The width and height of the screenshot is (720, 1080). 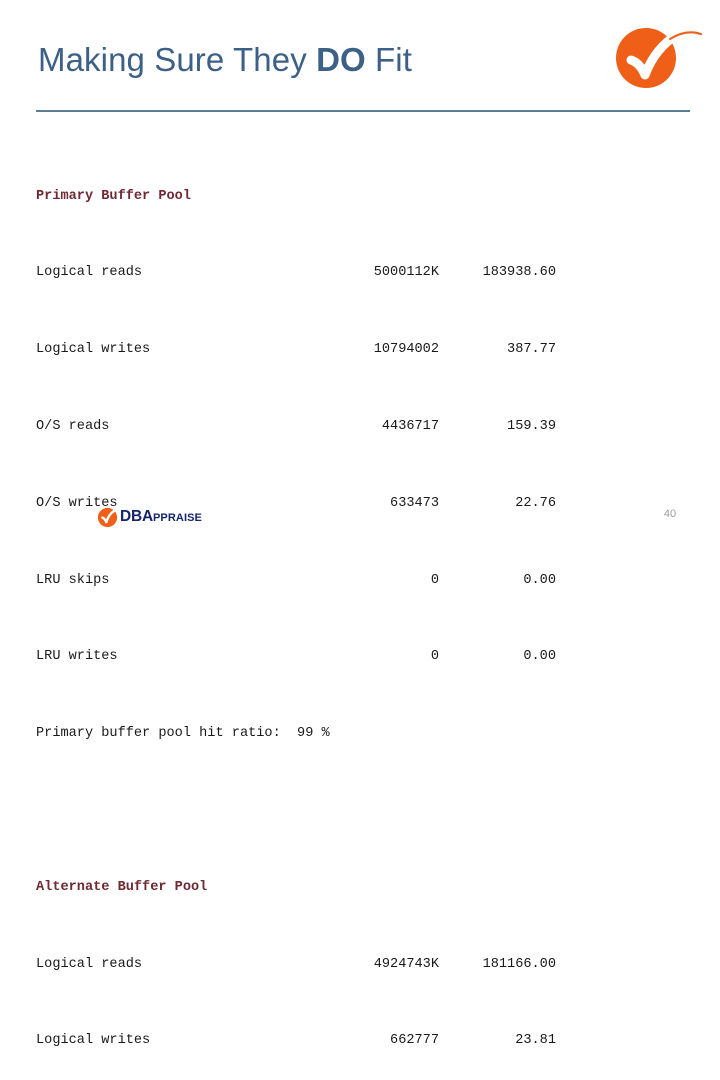 What do you see at coordinates (336, 1040) in the screenshot?
I see `table-row: Logical writes 662777 23.81` at bounding box center [336, 1040].